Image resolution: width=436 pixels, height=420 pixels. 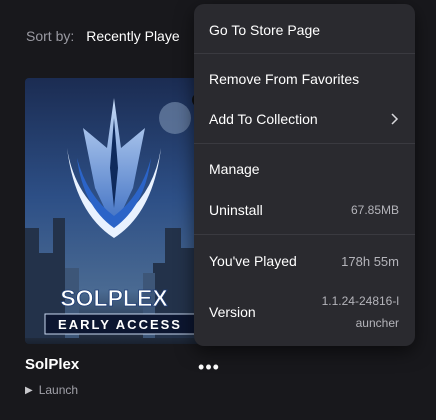 What do you see at coordinates (284, 79) in the screenshot?
I see `menu-item-label: Remove From Favorites` at bounding box center [284, 79].